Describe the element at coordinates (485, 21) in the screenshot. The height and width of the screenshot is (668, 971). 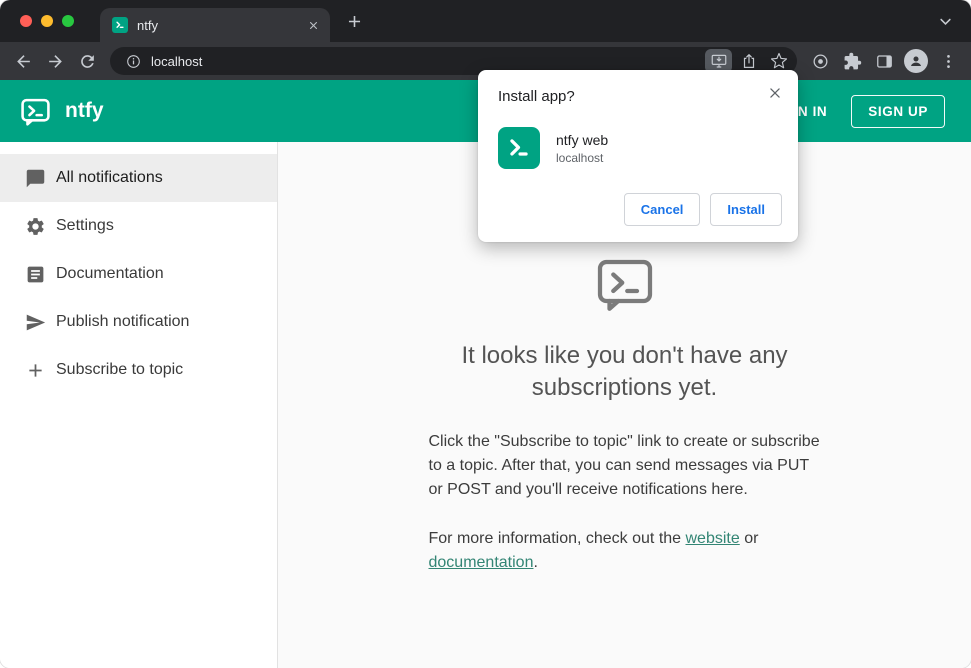
I see `tab-strip: ntfy` at that location.